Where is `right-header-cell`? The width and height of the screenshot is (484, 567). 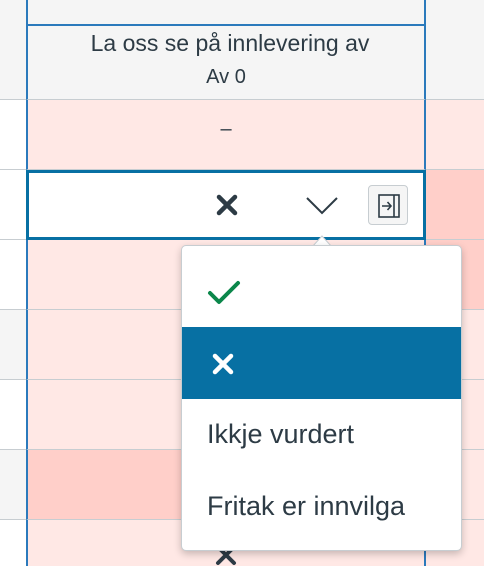
right-header-cell is located at coordinates (455, 50).